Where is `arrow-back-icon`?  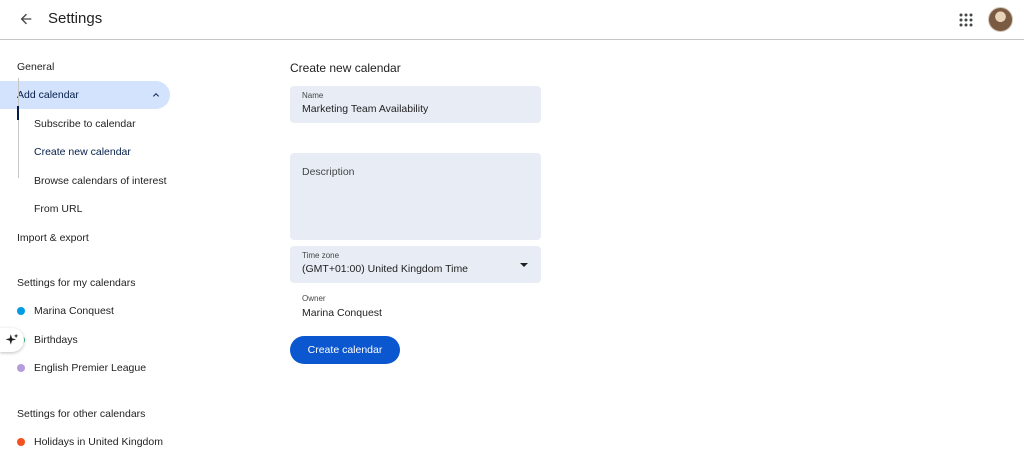
arrow-back-icon is located at coordinates (26, 19).